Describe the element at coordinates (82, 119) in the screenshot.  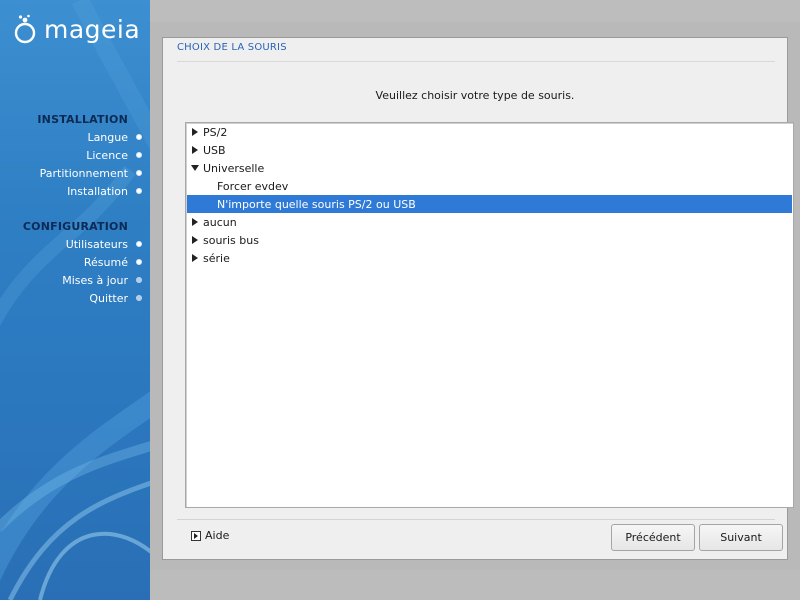
I see `nav-section-installation: INSTALLATION` at that location.